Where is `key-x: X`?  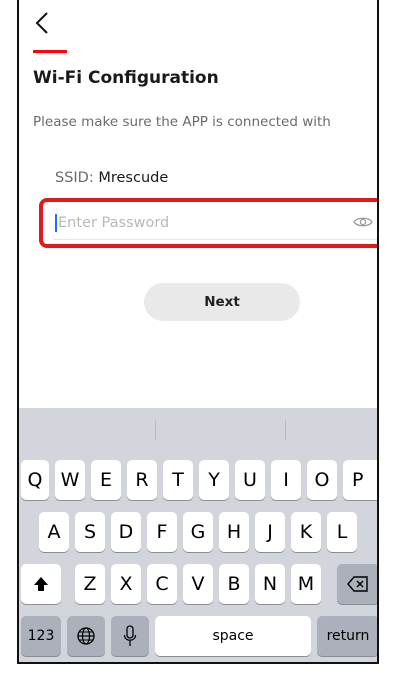
key-x: X is located at coordinates (126, 584).